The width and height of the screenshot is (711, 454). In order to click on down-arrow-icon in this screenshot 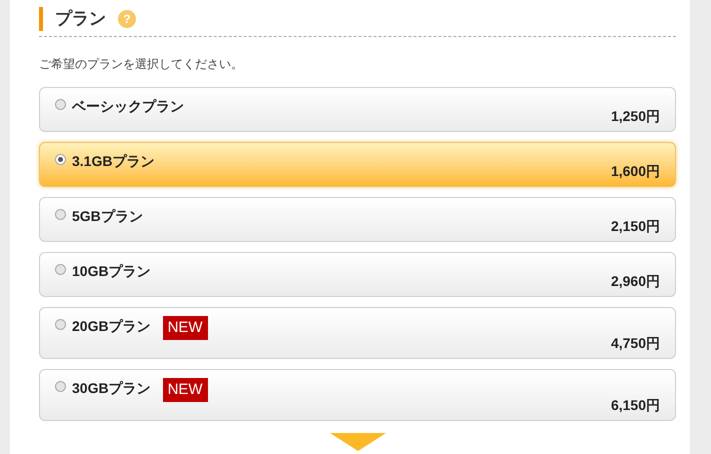, I will do `click(358, 441)`.